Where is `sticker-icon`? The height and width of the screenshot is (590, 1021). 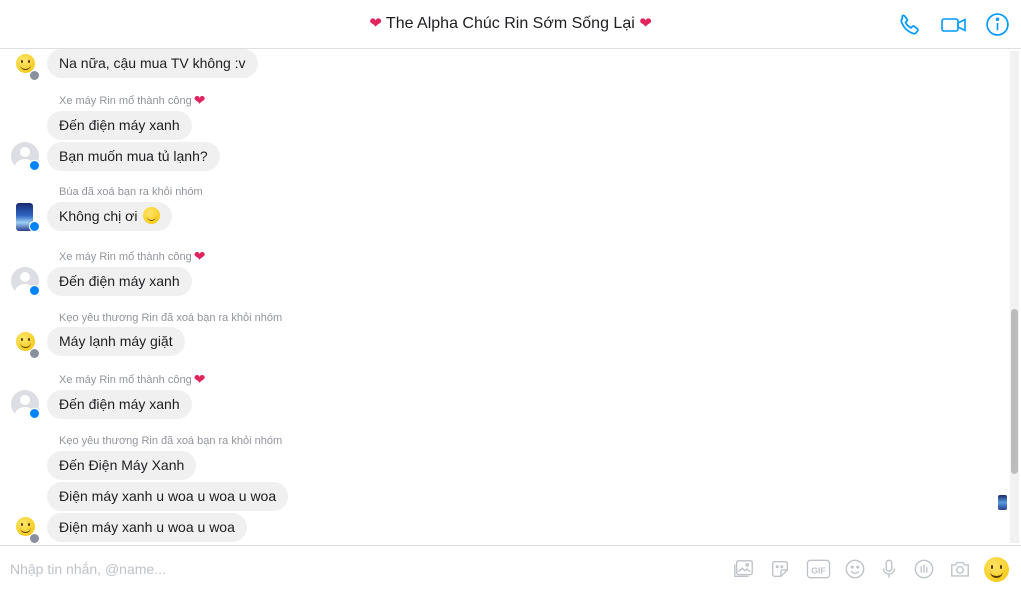 sticker-icon is located at coordinates (780, 569).